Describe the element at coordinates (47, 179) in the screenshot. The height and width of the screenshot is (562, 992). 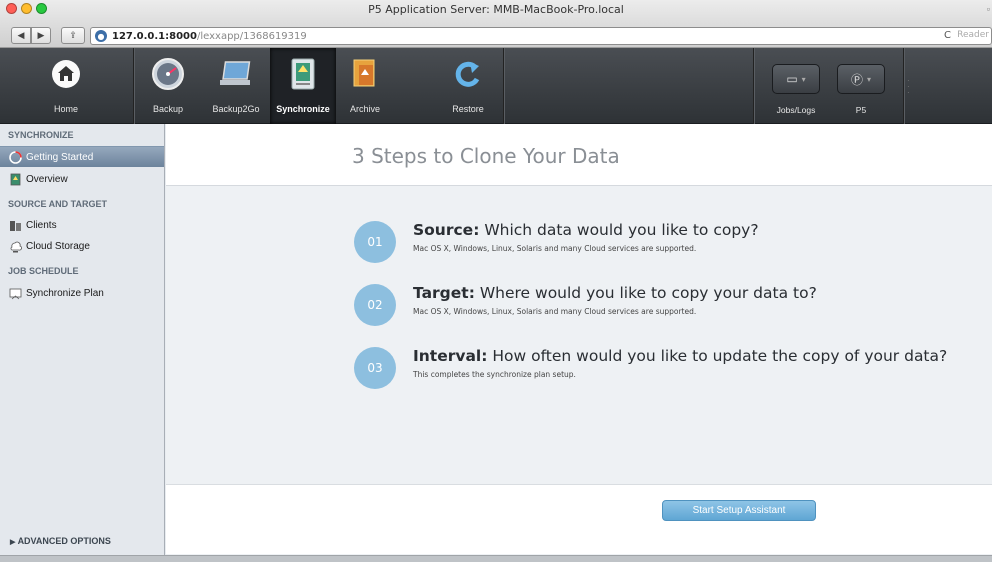
I see `sidebar-item-label: Overview` at that location.